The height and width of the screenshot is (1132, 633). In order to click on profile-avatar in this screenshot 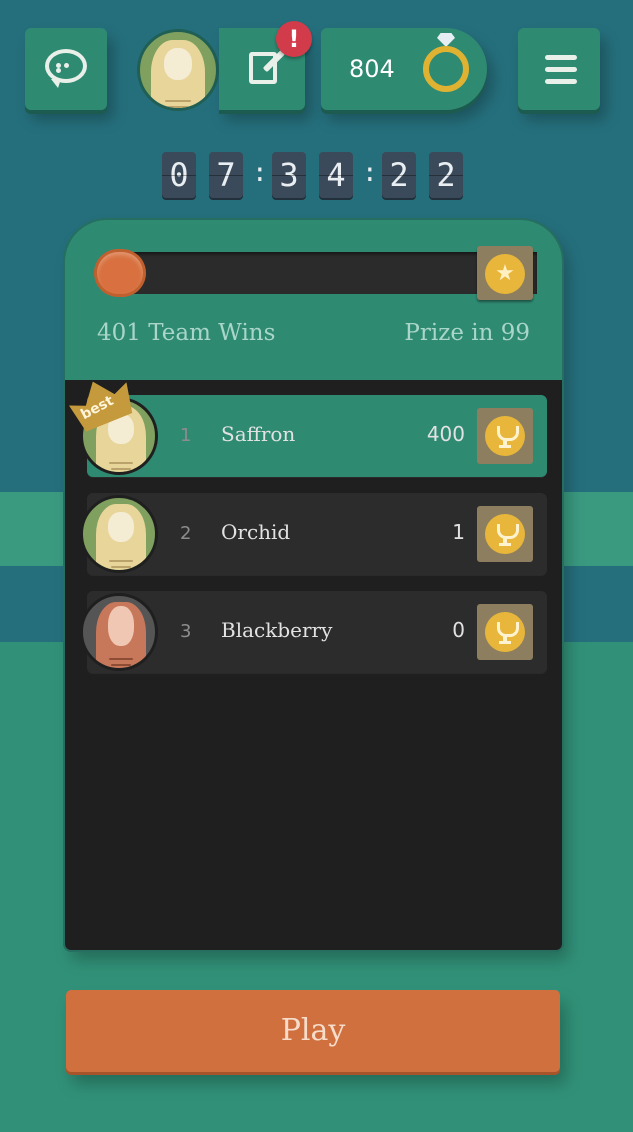, I will do `click(178, 70)`.